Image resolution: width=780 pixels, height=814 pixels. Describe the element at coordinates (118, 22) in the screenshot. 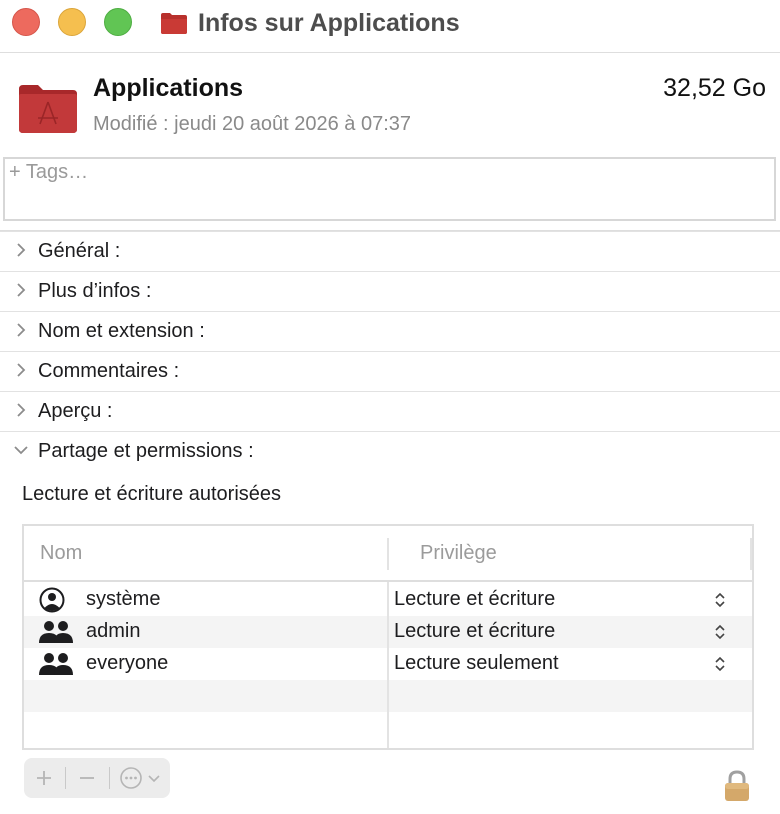

I see `zoom-window-button` at that location.